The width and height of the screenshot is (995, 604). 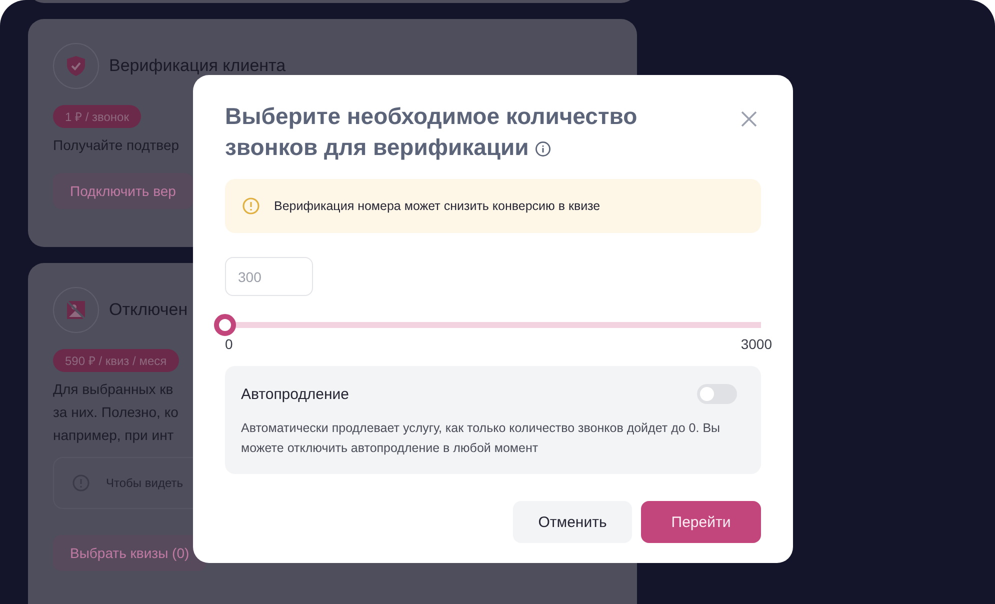 What do you see at coordinates (76, 310) in the screenshot?
I see `crossed-image-icon` at bounding box center [76, 310].